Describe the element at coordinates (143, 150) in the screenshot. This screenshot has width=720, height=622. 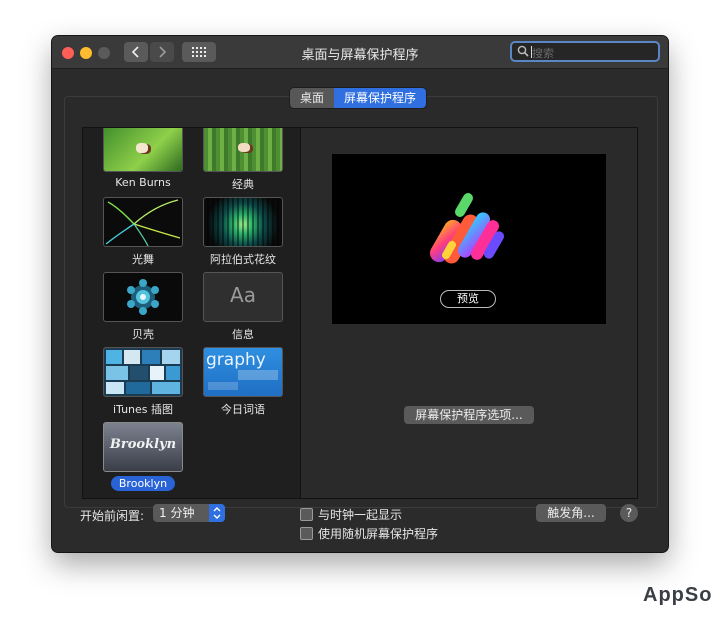
I see `ken-burns-thumbnail` at that location.